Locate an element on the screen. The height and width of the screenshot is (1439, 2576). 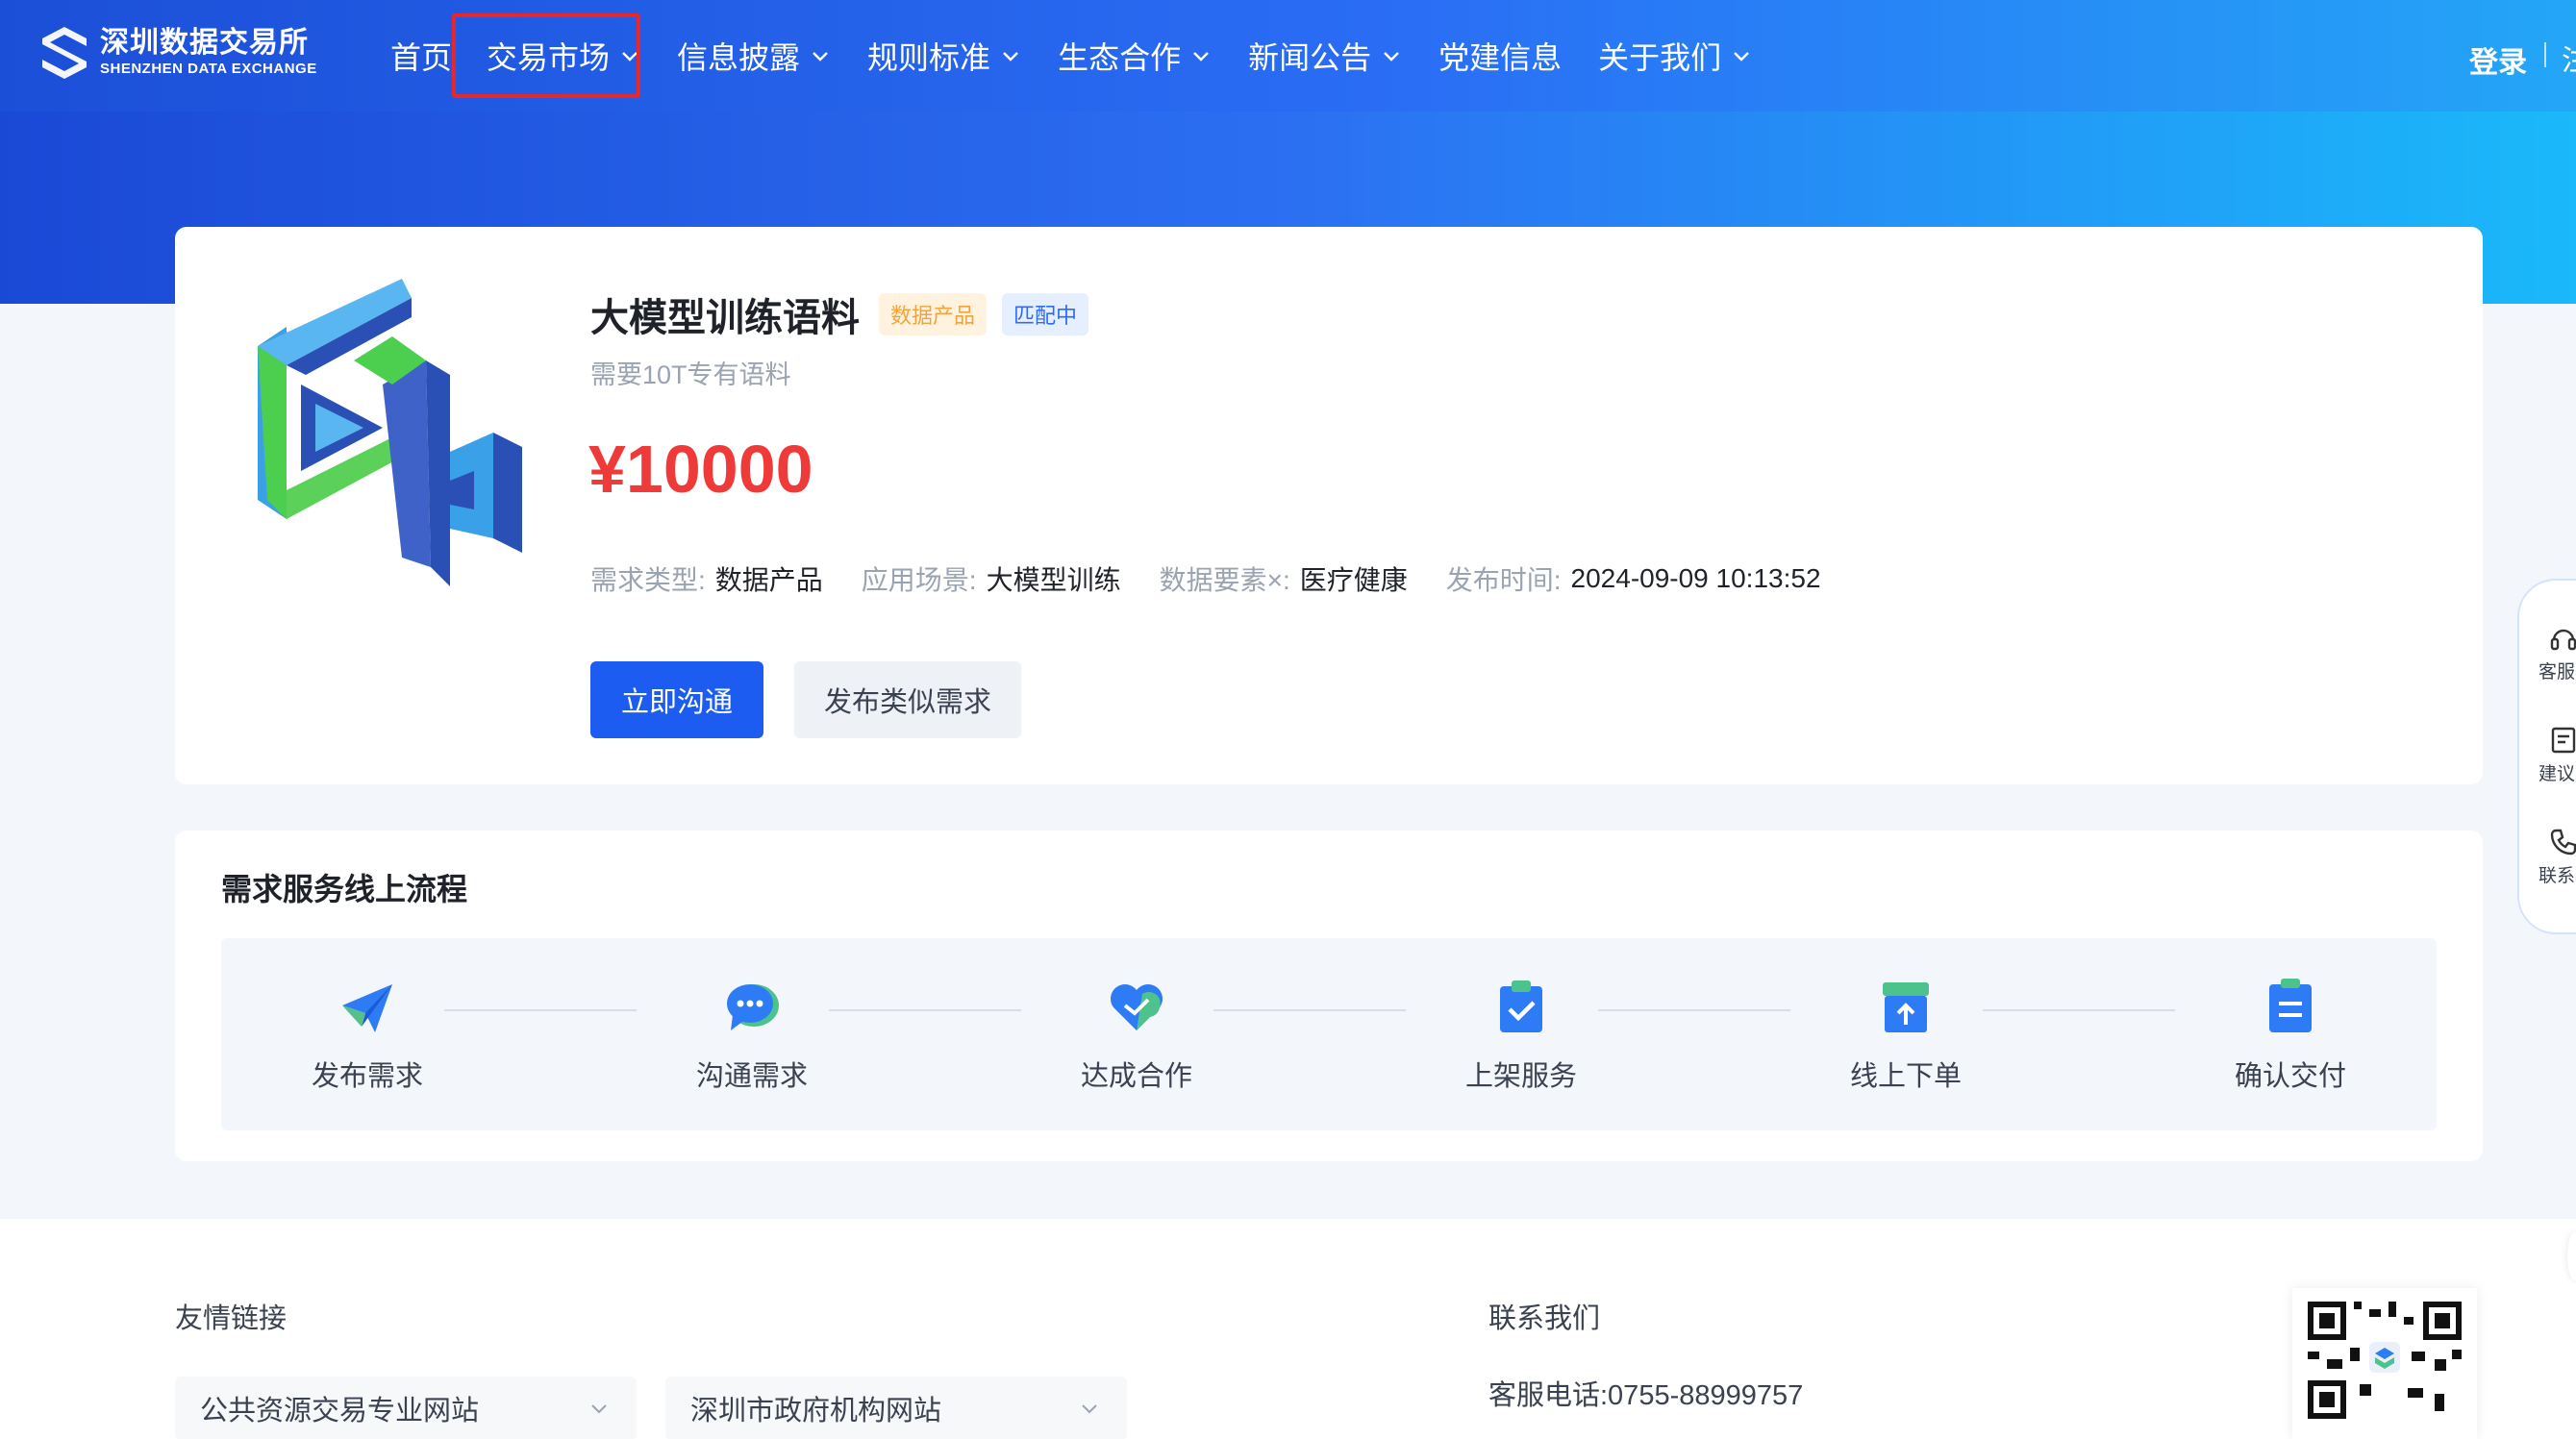
clipboard-check-icon is located at coordinates (1521, 1006).